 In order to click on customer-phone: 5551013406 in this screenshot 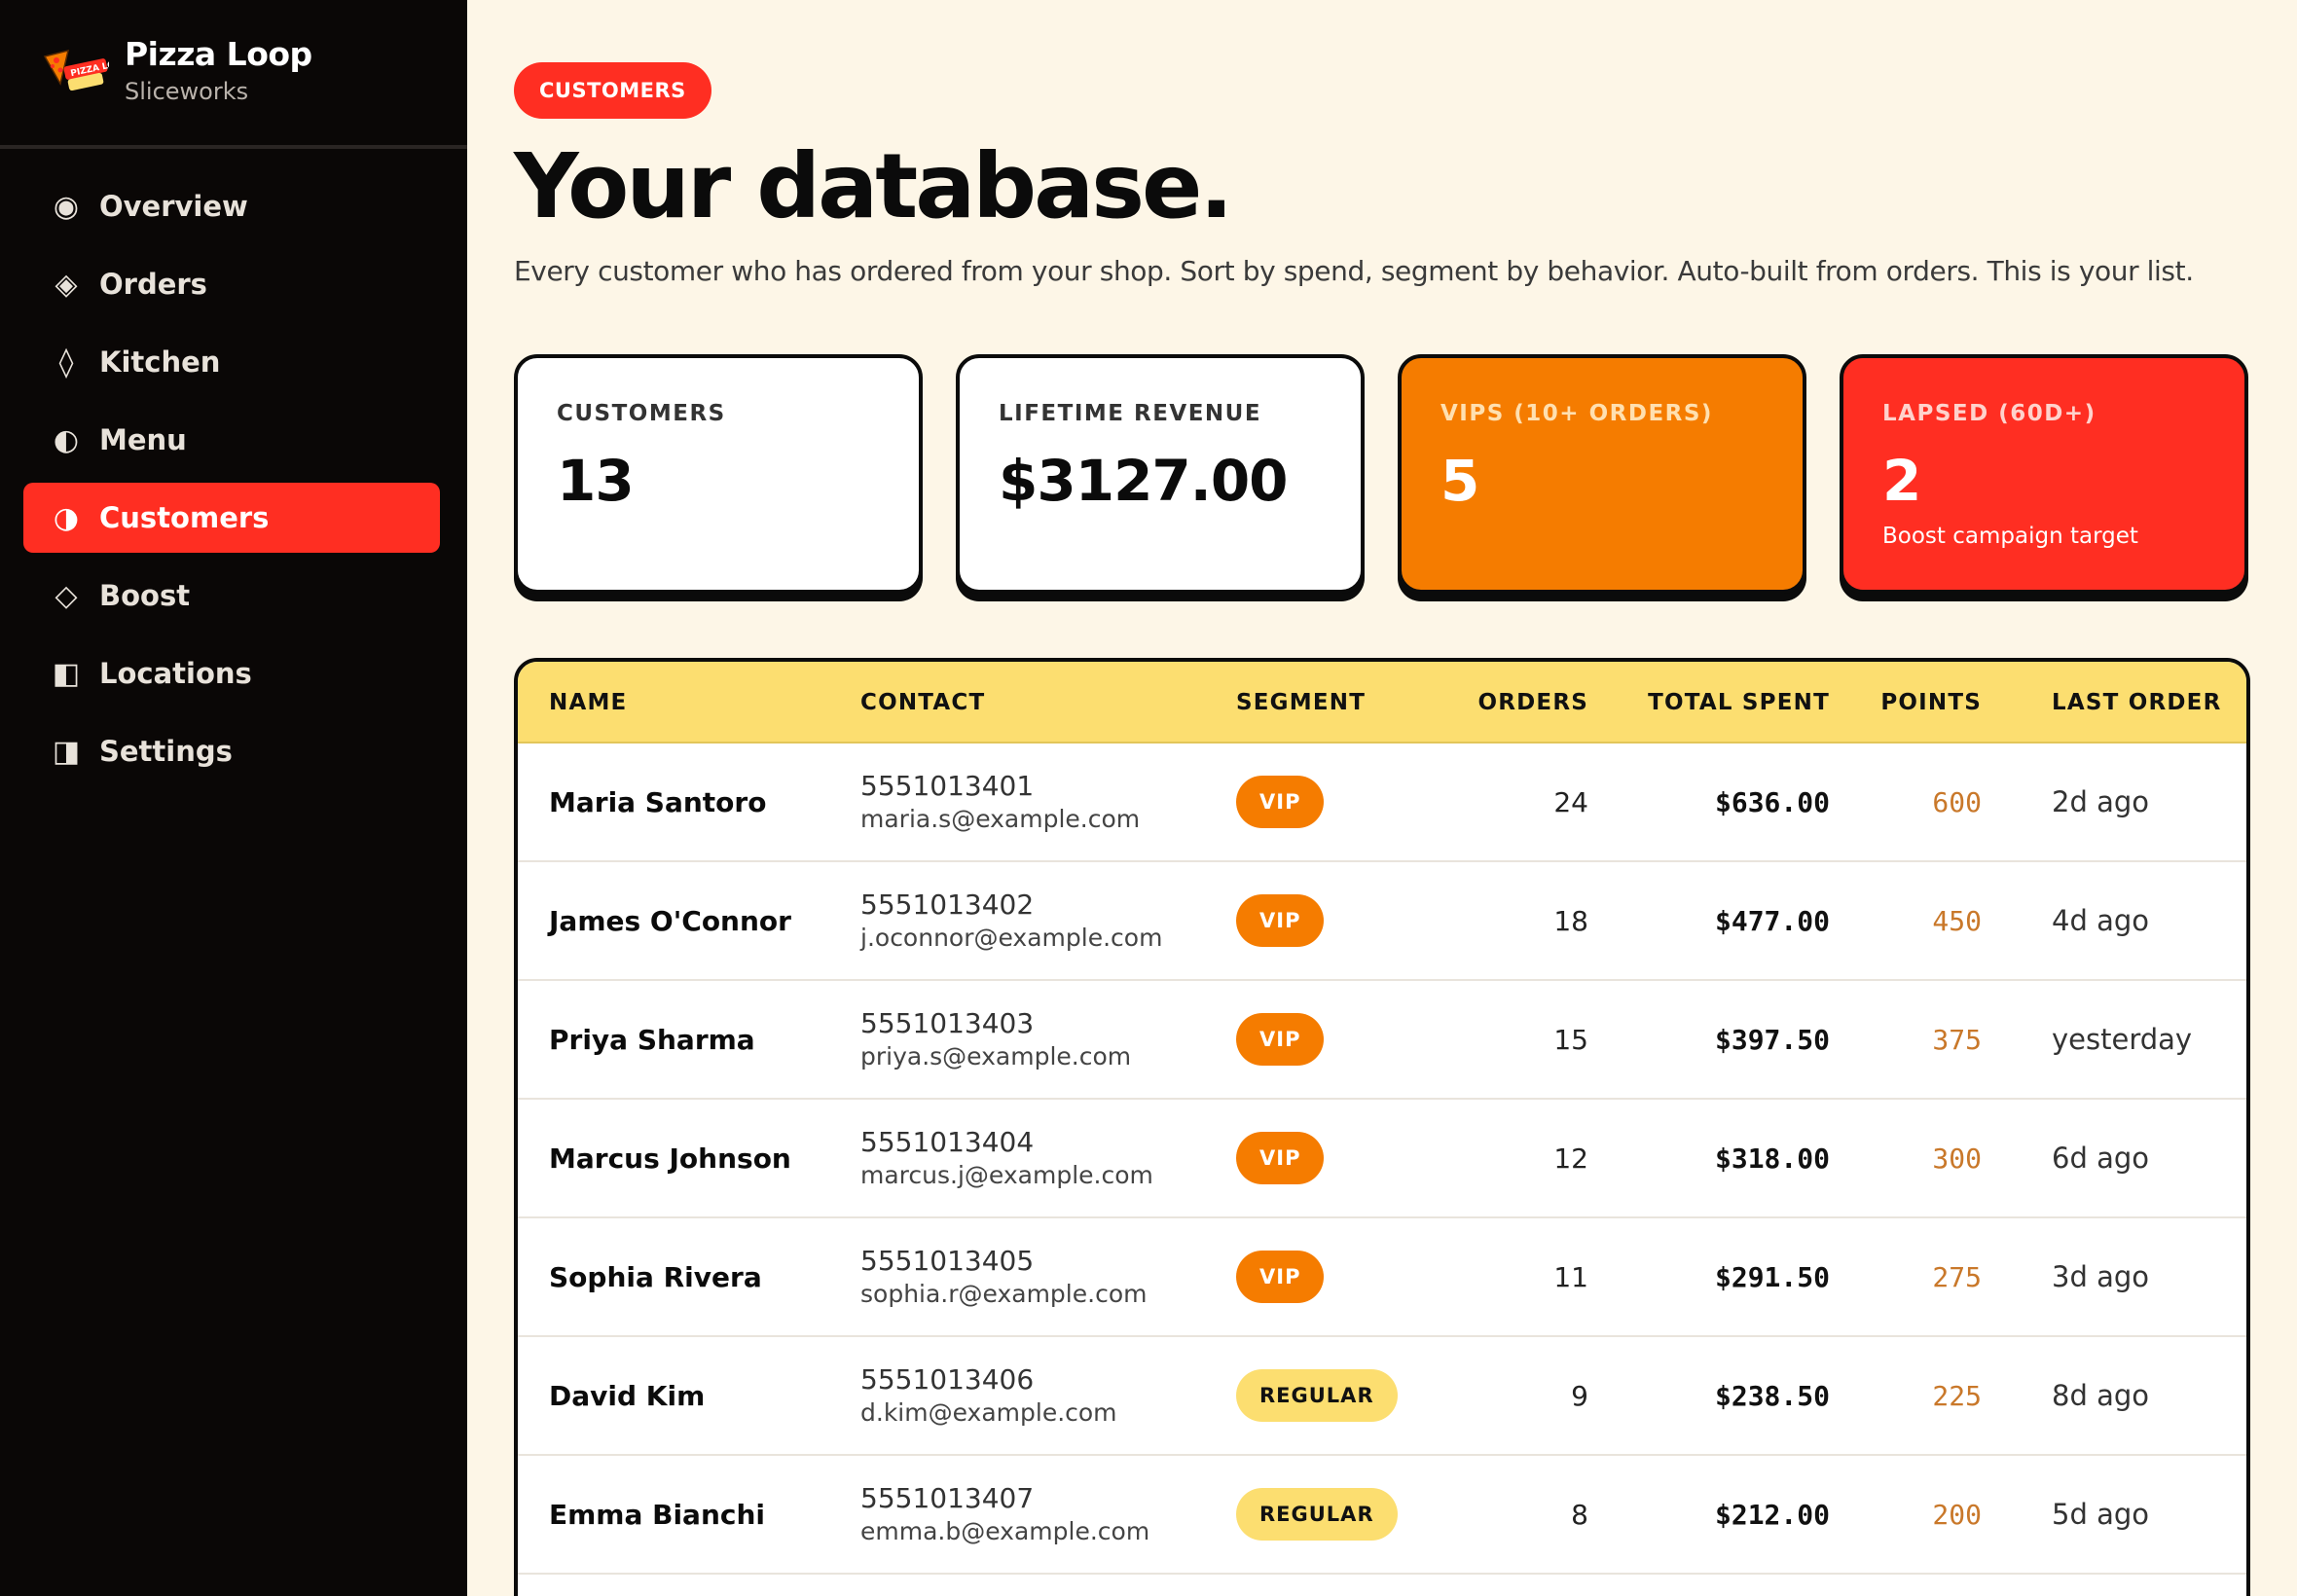, I will do `click(947, 1379)`.